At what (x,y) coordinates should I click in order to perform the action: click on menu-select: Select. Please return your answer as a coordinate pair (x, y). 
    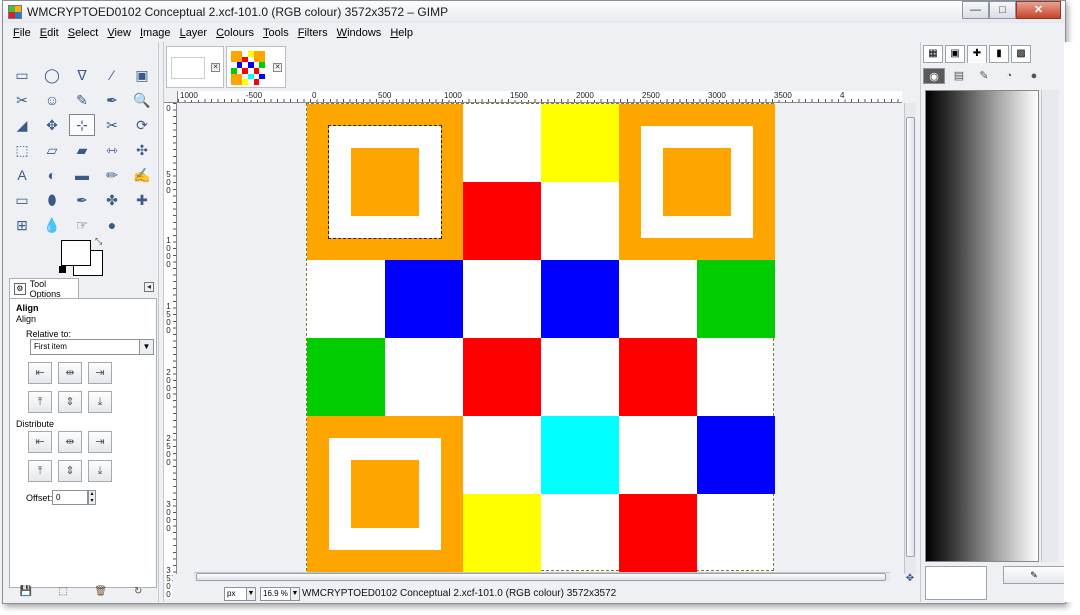
    Looking at the image, I should click on (83, 33).